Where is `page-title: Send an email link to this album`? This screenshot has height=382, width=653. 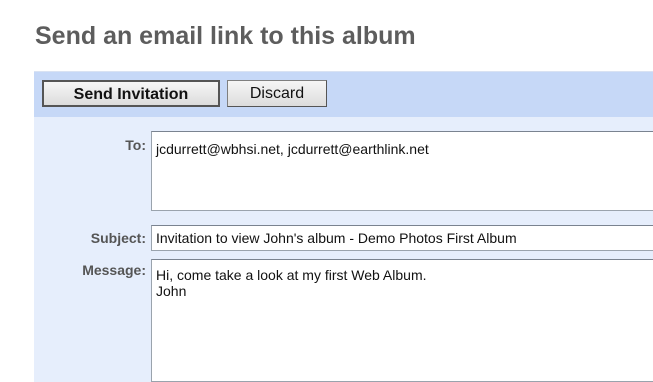
page-title: Send an email link to this album is located at coordinates (225, 36).